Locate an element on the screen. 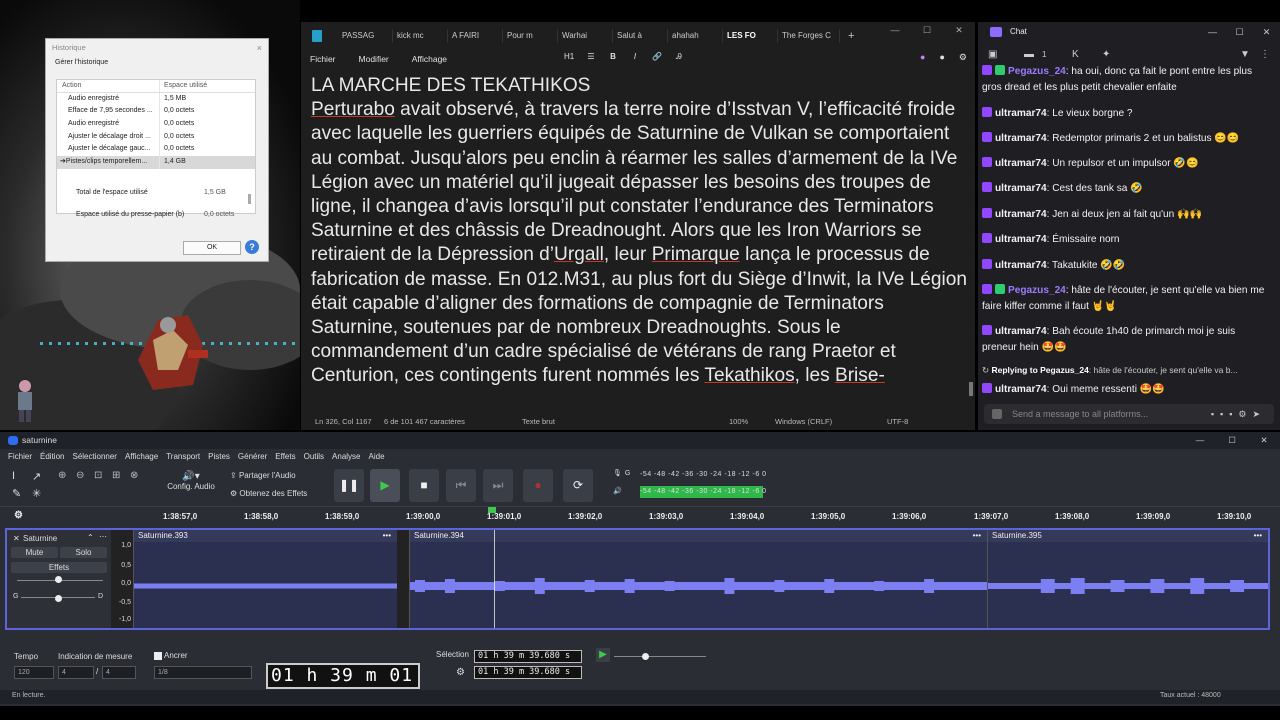 The image size is (1280, 720). clear-format-icon: Ꭿ is located at coordinates (679, 57).